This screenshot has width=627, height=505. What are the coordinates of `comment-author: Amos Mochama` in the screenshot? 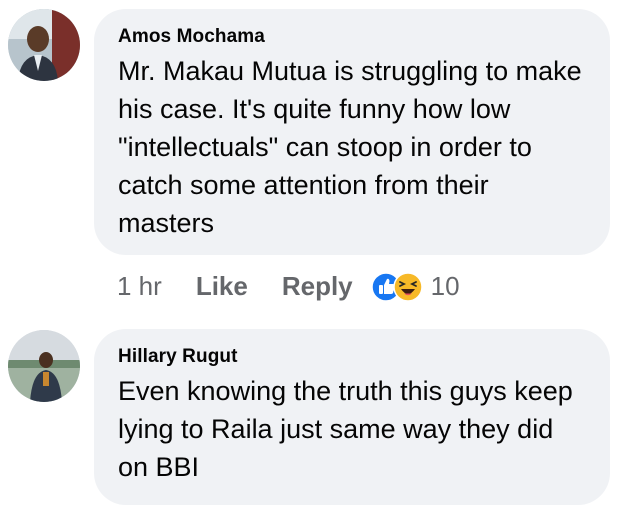 It's located at (352, 37).